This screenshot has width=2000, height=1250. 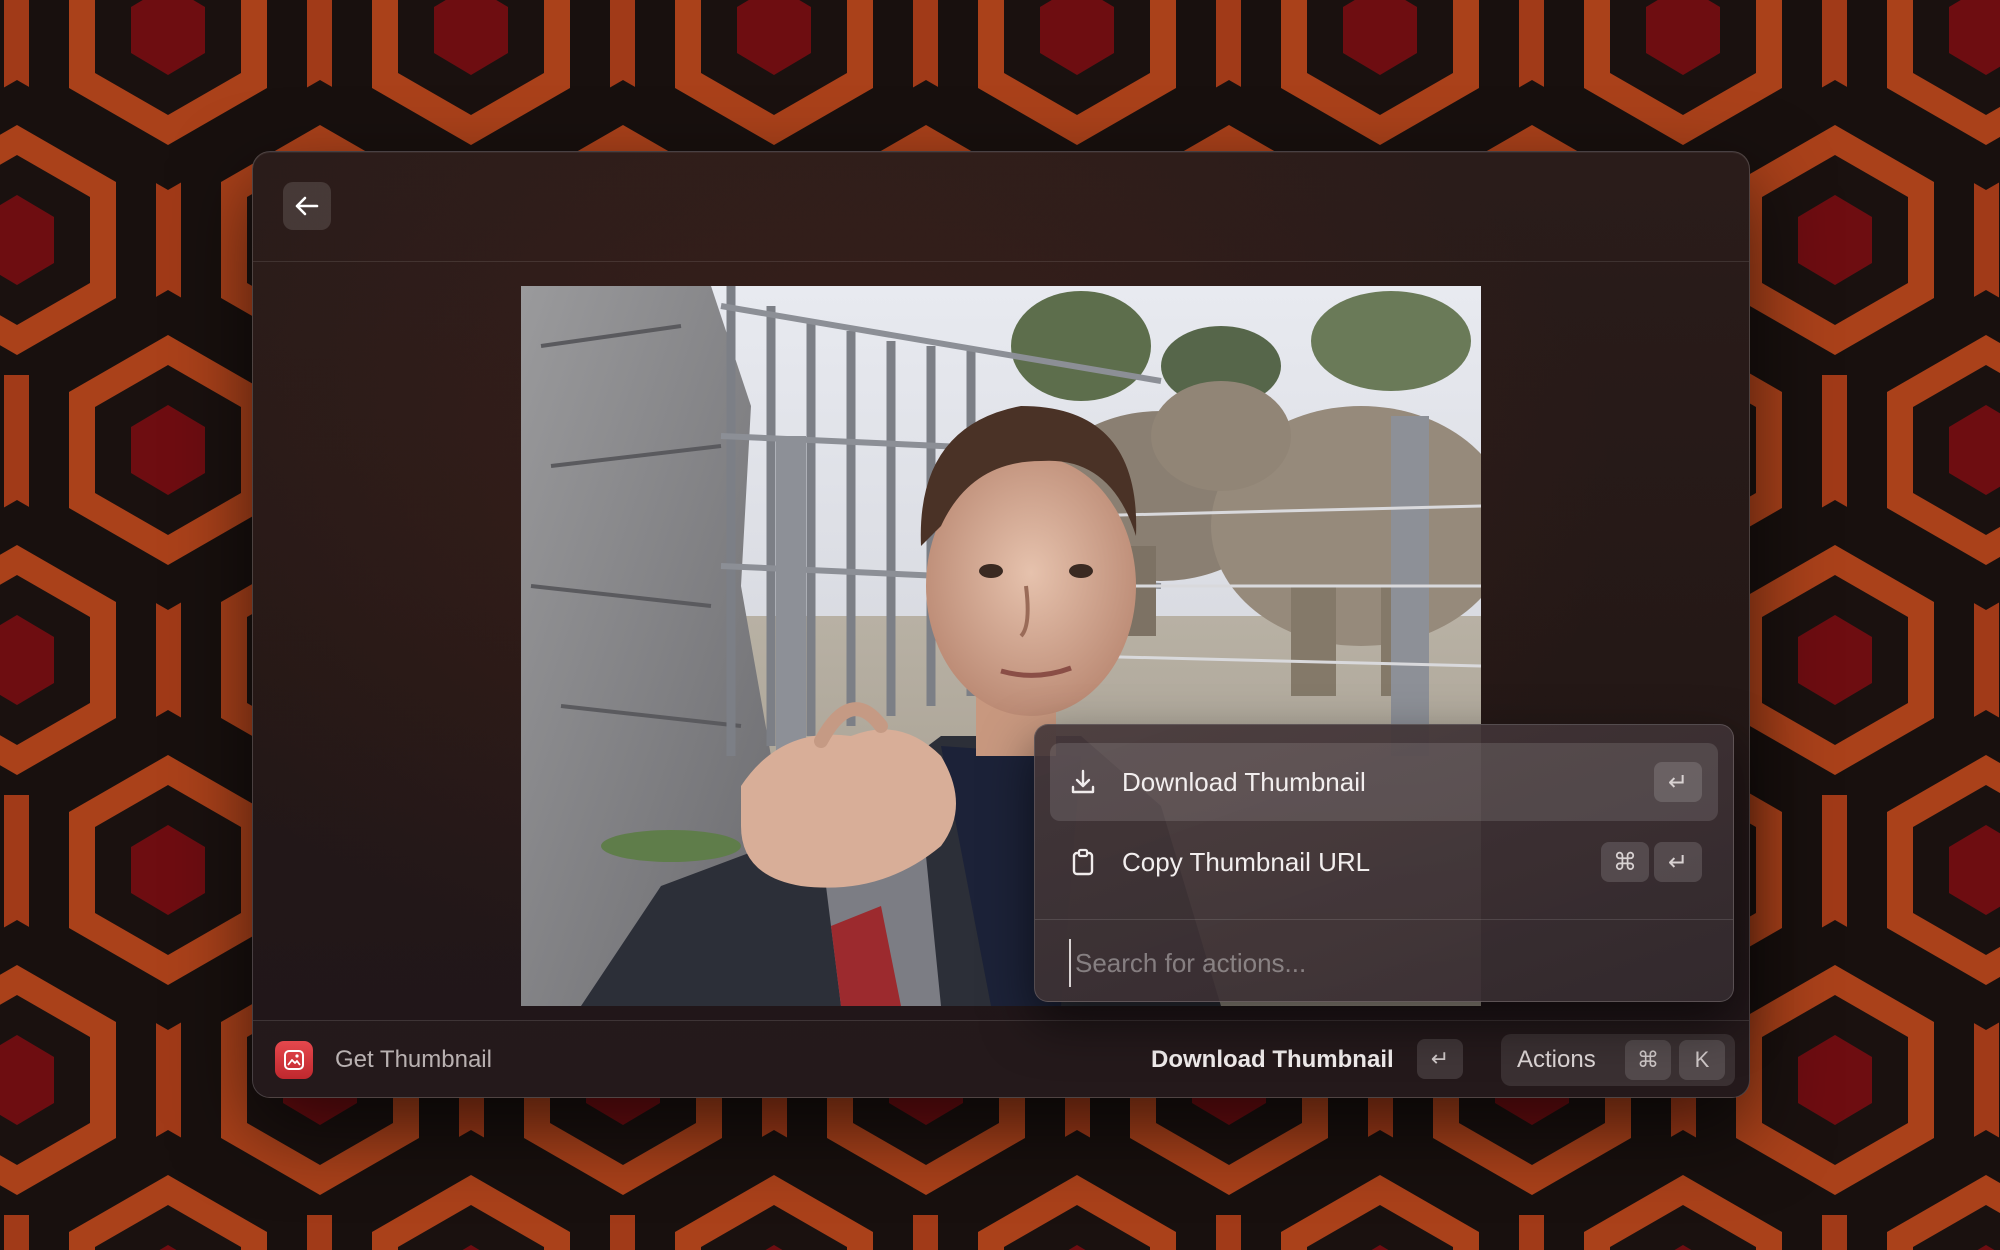 What do you see at coordinates (1083, 862) in the screenshot?
I see `clipboard-icon` at bounding box center [1083, 862].